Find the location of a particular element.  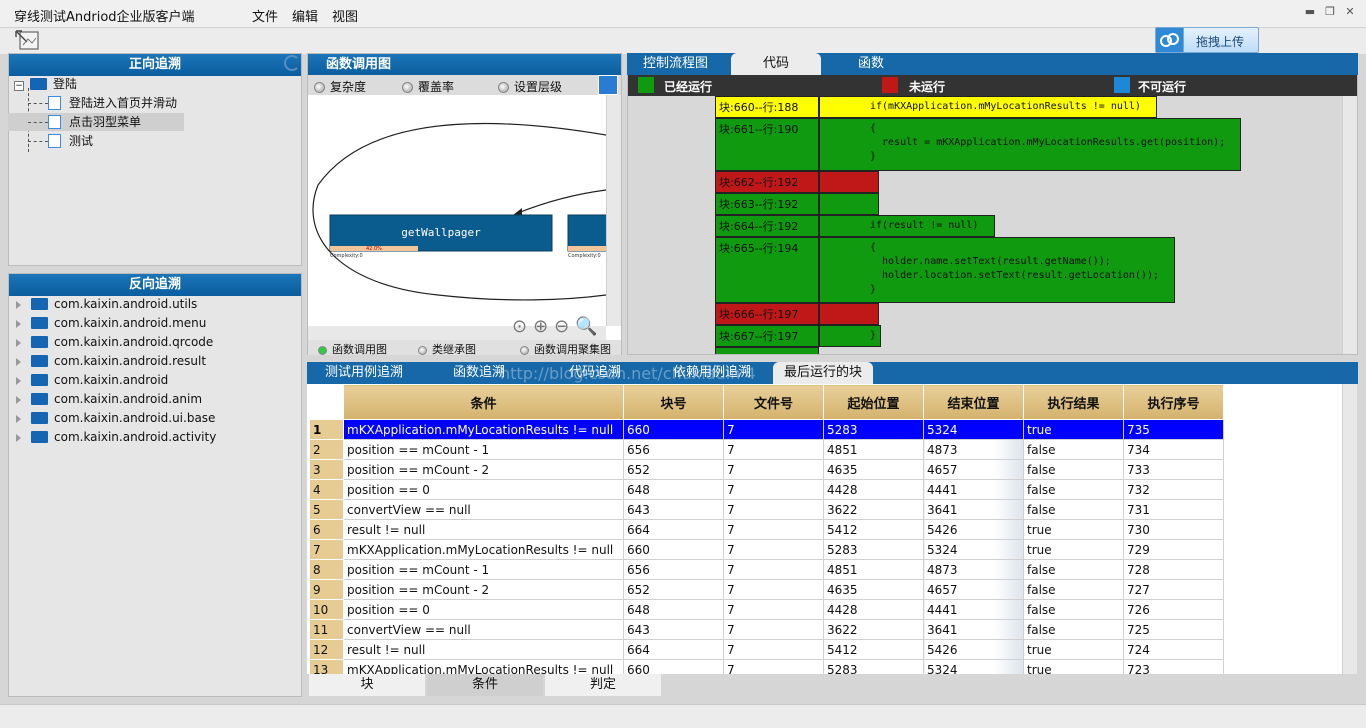

restore-icon: ❐ is located at coordinates (1330, 12).